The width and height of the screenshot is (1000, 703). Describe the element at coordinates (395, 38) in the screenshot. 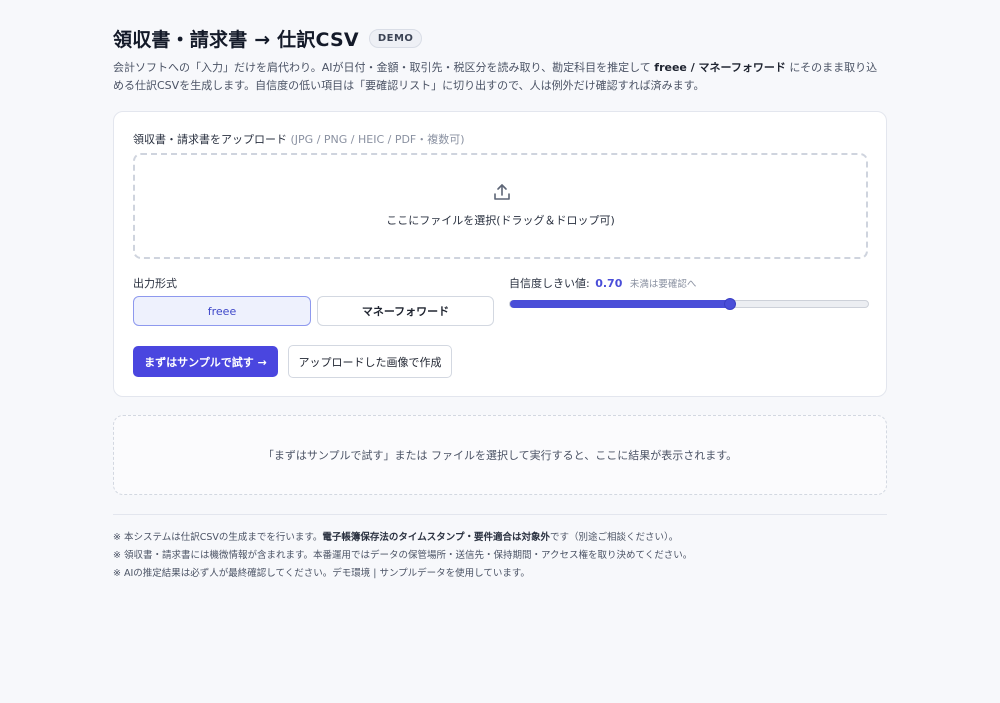

I see `demo-badge: DEMO` at that location.